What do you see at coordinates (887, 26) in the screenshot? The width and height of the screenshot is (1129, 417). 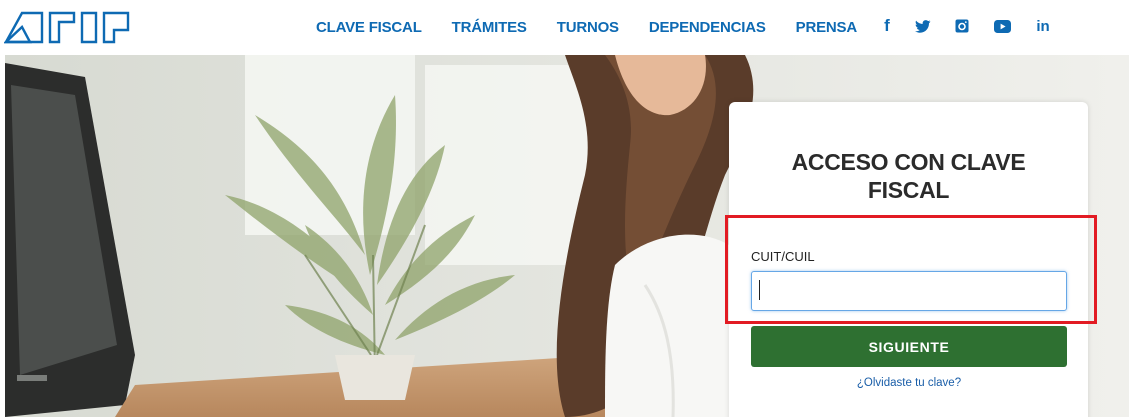 I see `facebook-icon: f` at bounding box center [887, 26].